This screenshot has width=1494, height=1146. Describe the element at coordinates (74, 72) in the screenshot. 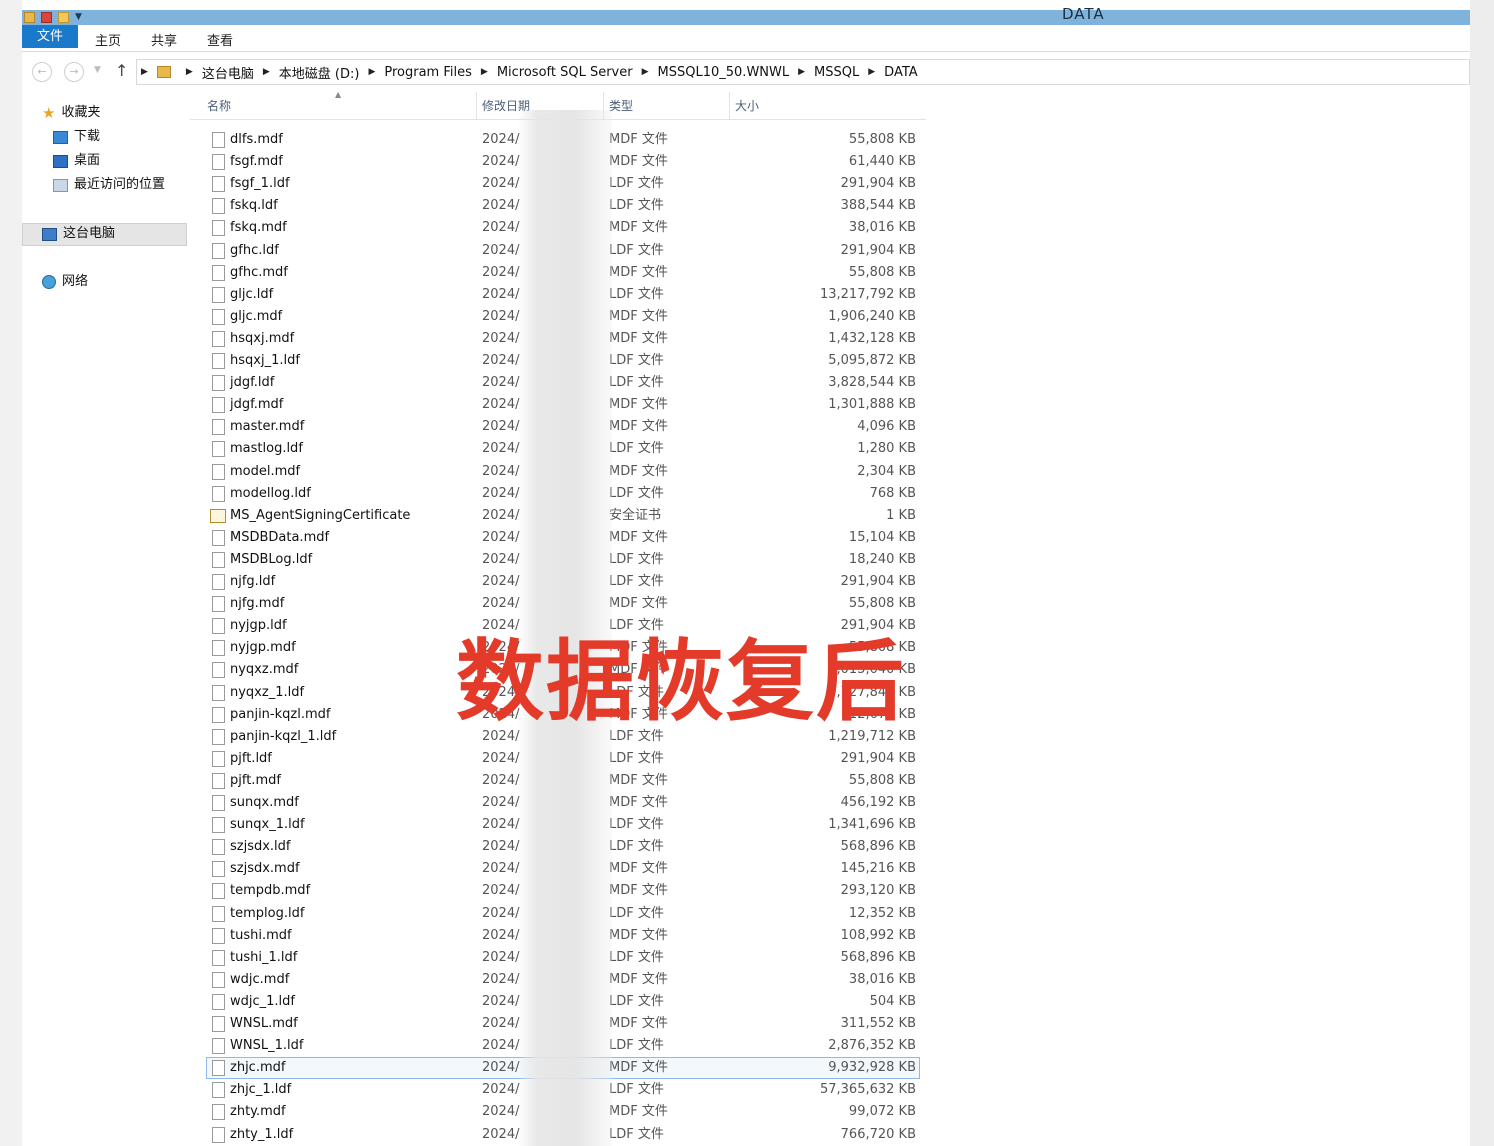

I see `forward-icon: →` at that location.